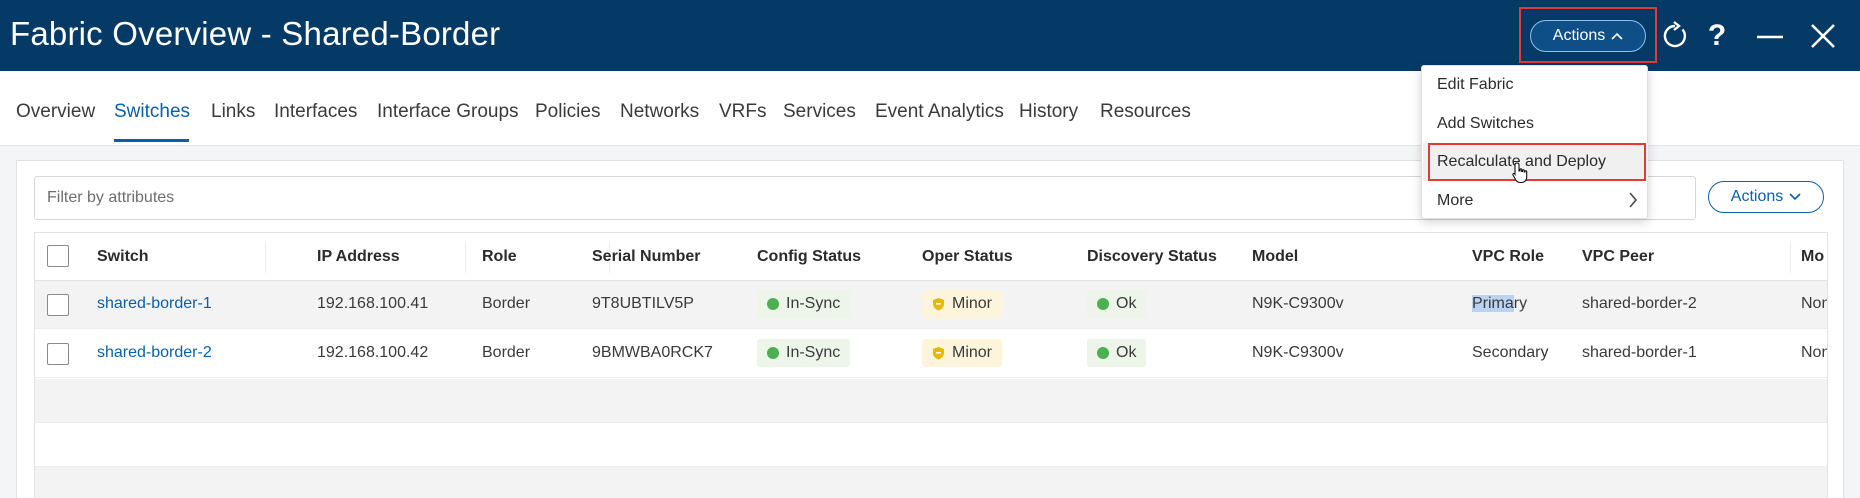  I want to click on table-actions-button: Actions, so click(1766, 197).